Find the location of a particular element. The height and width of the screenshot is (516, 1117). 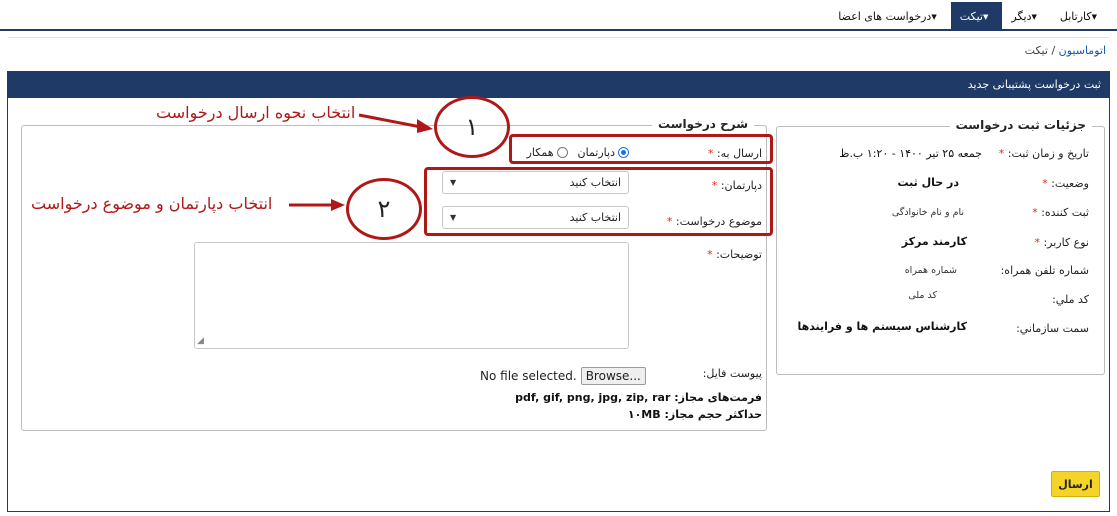

menu-item-member-requests: درخواست های اعضا ▼ is located at coordinates (889, 16).